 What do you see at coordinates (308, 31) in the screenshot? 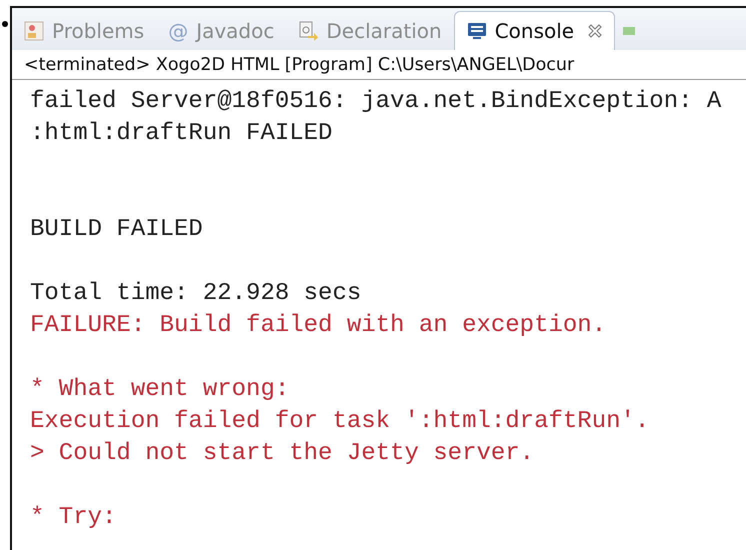
I see `document-arrow-icon` at bounding box center [308, 31].